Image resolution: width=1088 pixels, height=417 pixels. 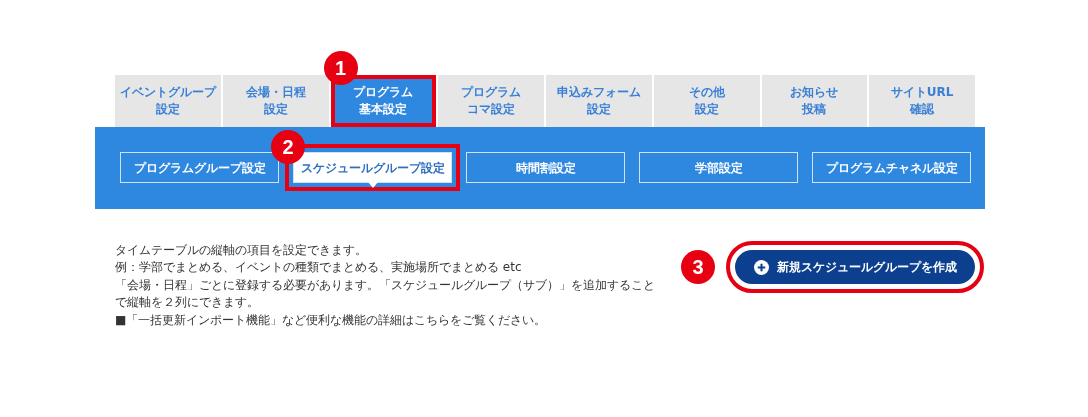 What do you see at coordinates (168, 92) in the screenshot?
I see `tab-label: イベントグループ` at bounding box center [168, 92].